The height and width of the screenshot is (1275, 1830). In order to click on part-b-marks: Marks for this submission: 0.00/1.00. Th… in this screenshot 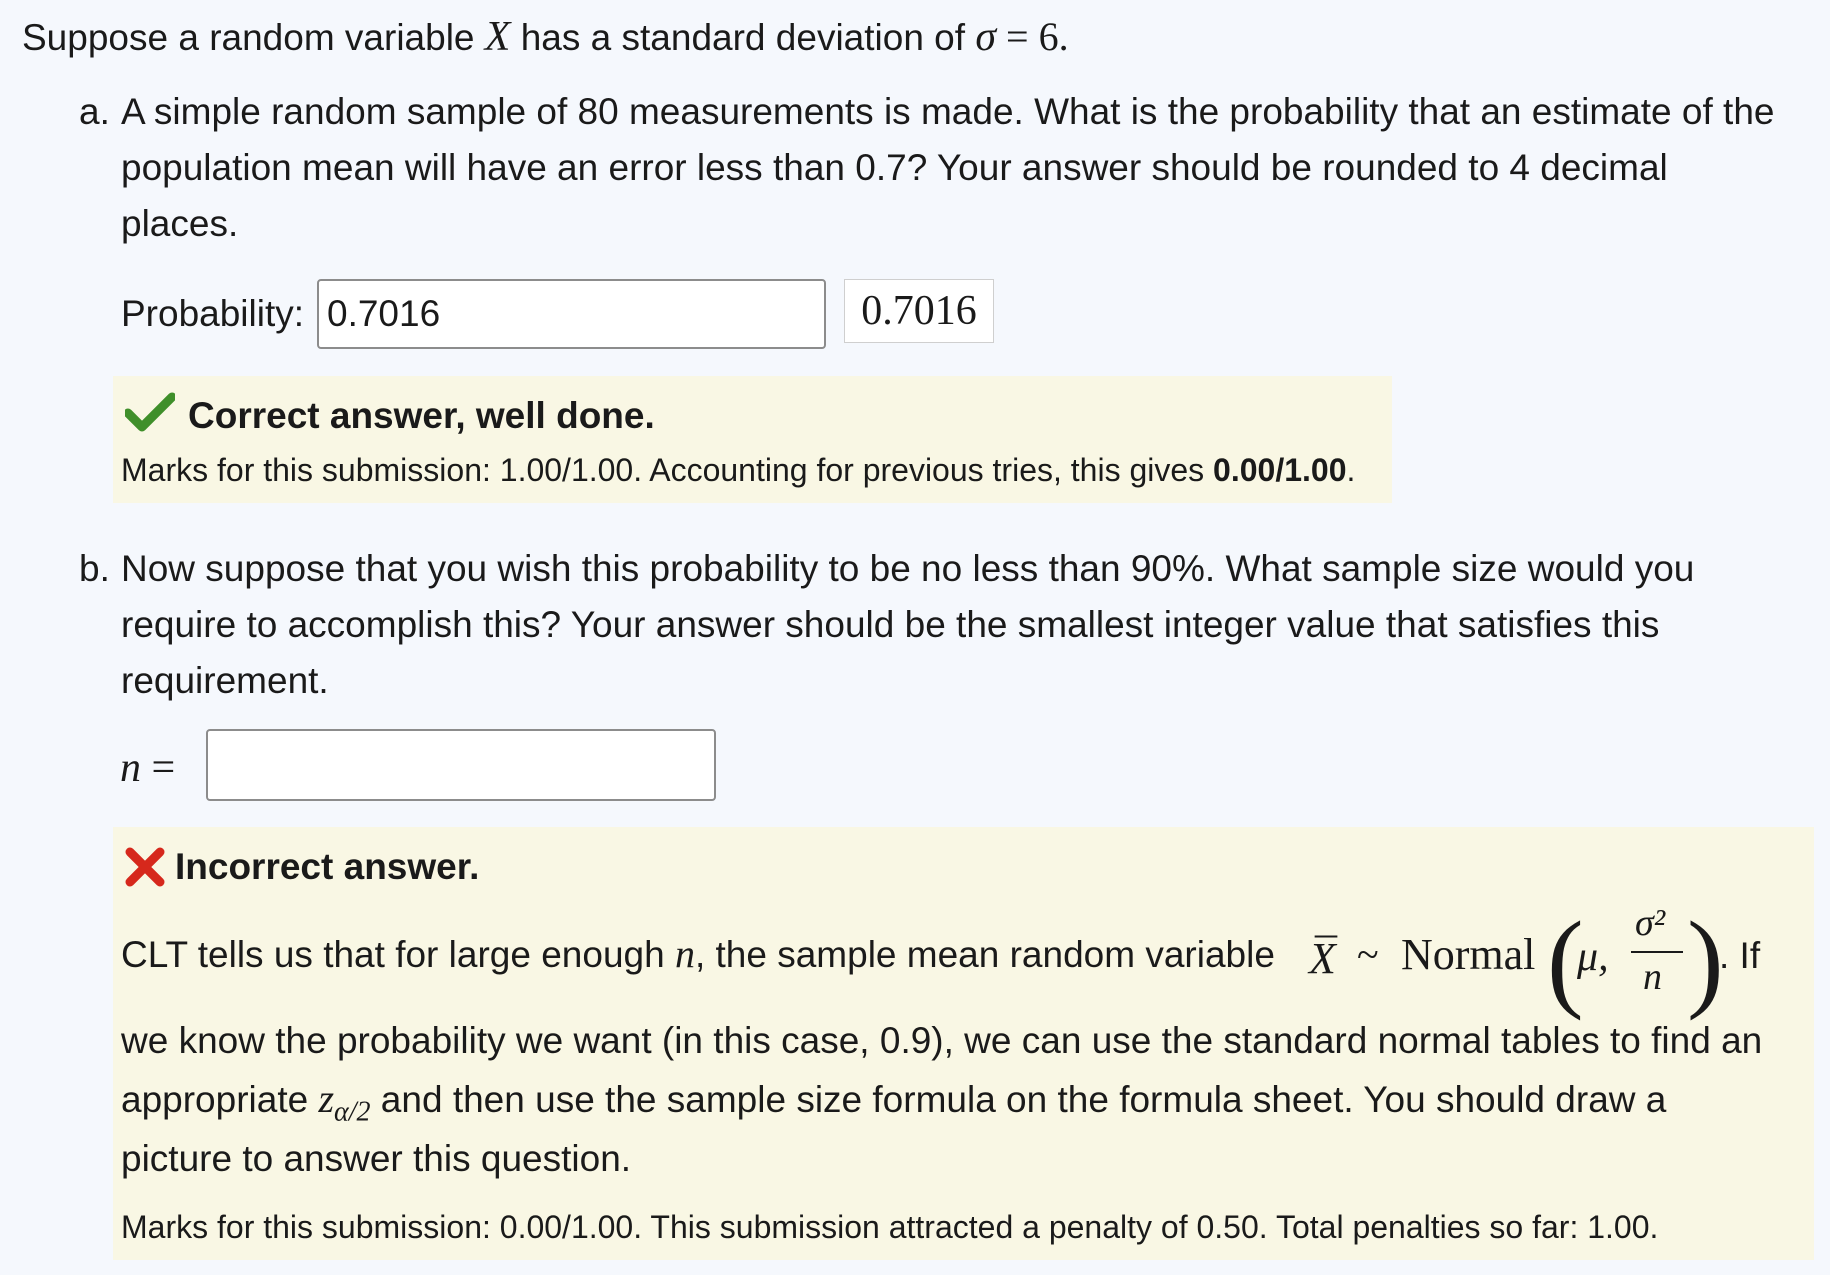, I will do `click(890, 1227)`.